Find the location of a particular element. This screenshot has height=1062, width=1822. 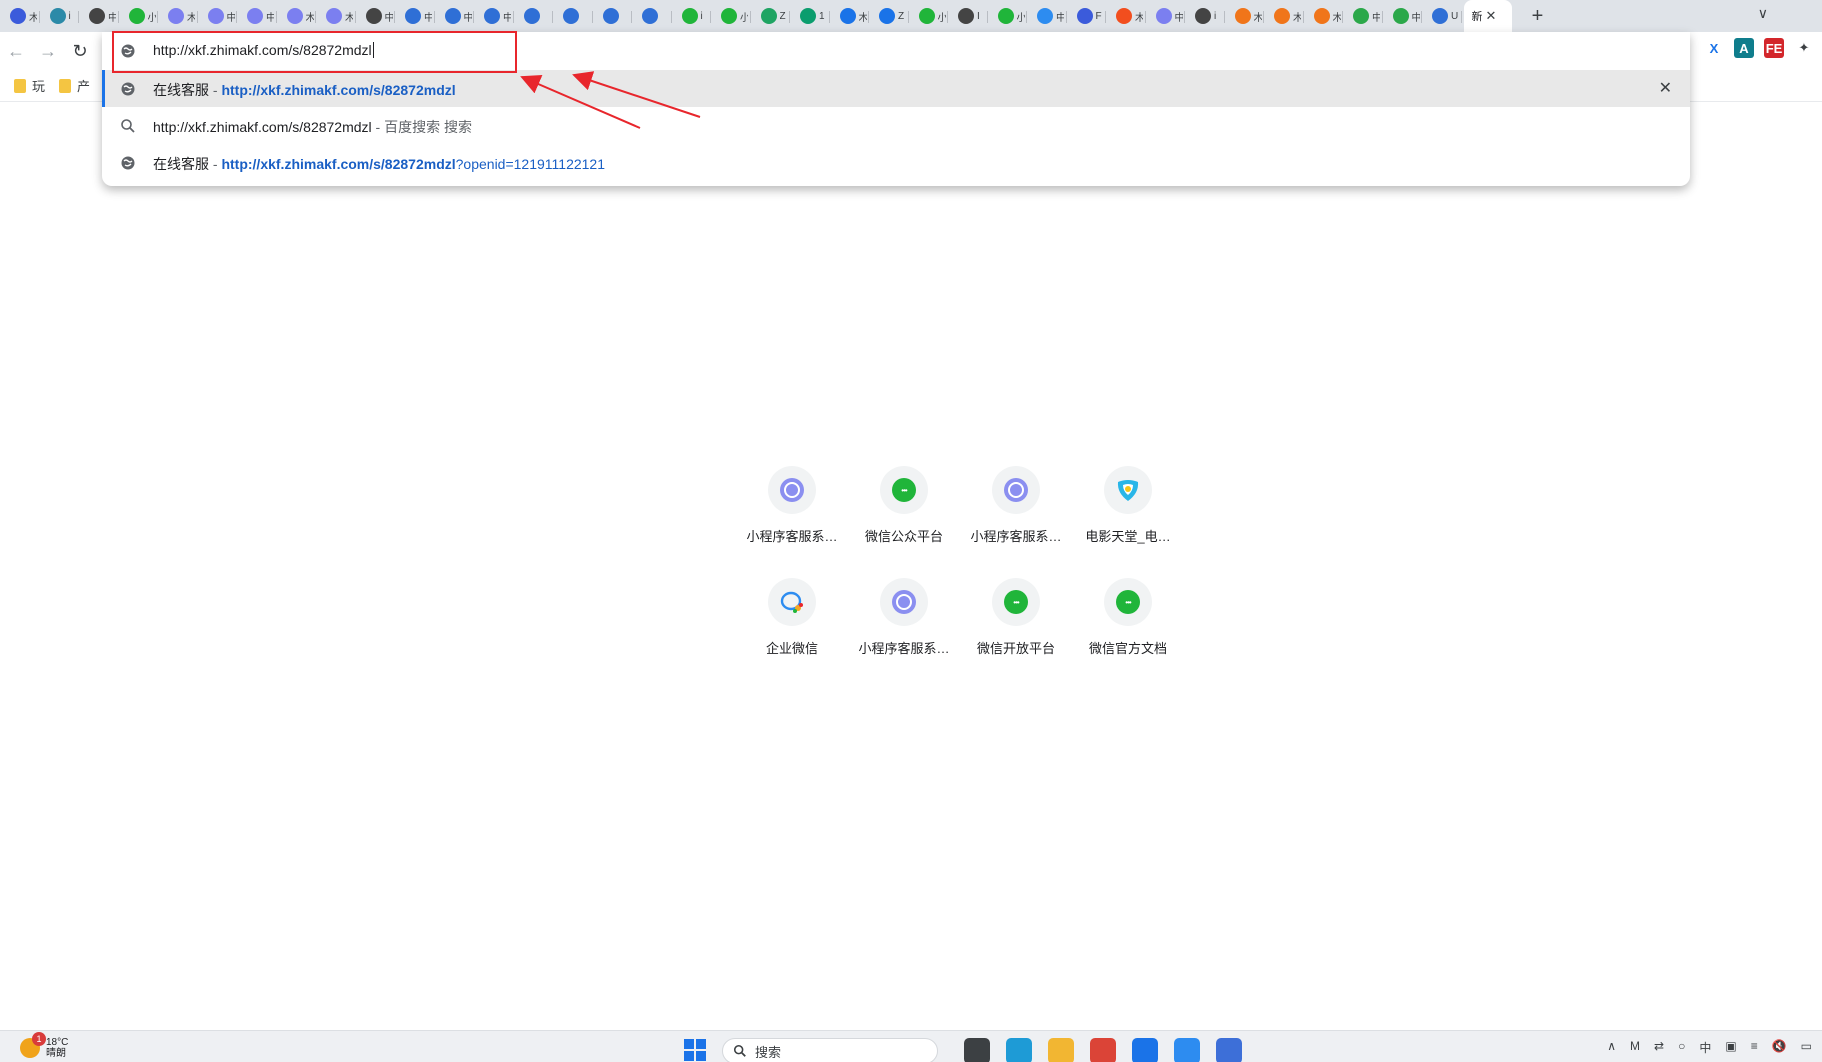

task-view-icon is located at coordinates (977, 1050).